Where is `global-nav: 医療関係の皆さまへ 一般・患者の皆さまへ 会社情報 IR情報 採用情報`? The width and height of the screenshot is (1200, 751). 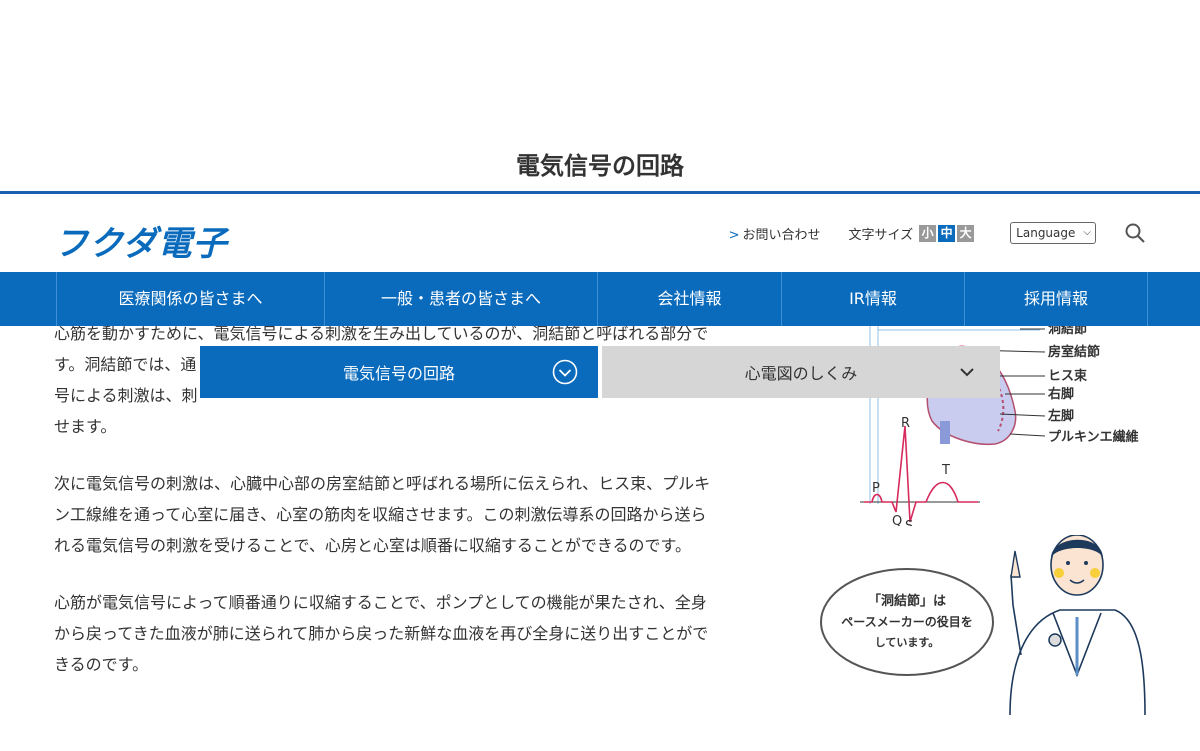
global-nav: 医療関係の皆さまへ 一般・患者の皆さまへ 会社情報 IR情報 採用情報 is located at coordinates (600, 299).